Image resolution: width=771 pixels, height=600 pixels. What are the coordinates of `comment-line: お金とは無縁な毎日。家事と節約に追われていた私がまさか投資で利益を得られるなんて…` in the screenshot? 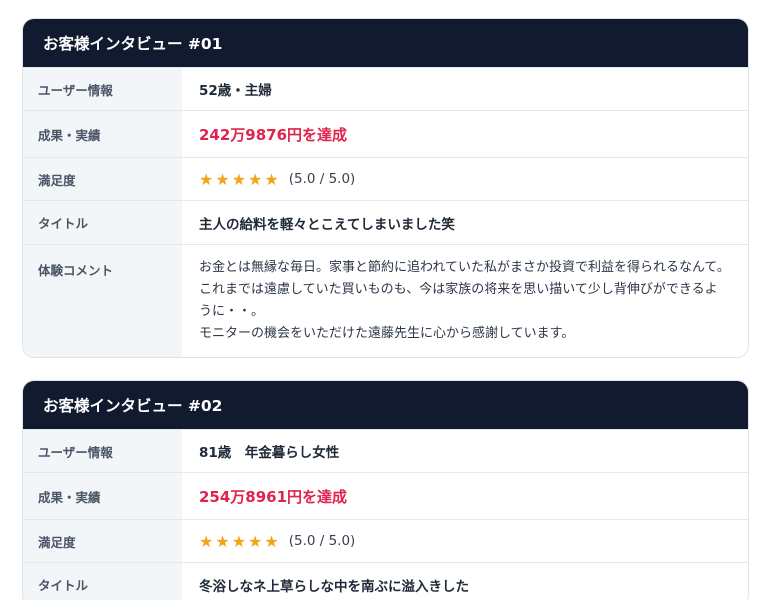 It's located at (464, 267).